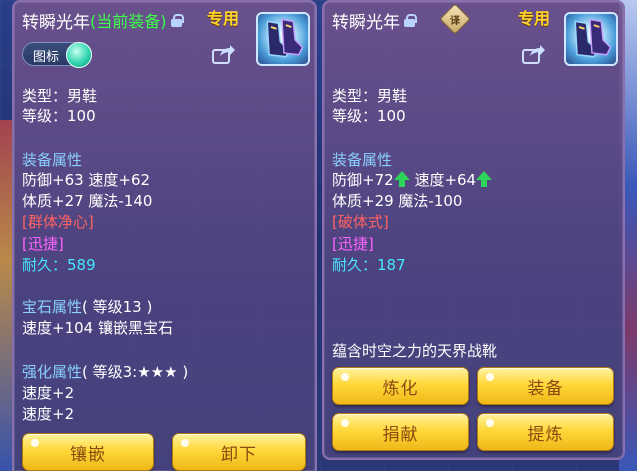 The height and width of the screenshot is (471, 637). I want to click on compare-badge: 译, so click(455, 21).